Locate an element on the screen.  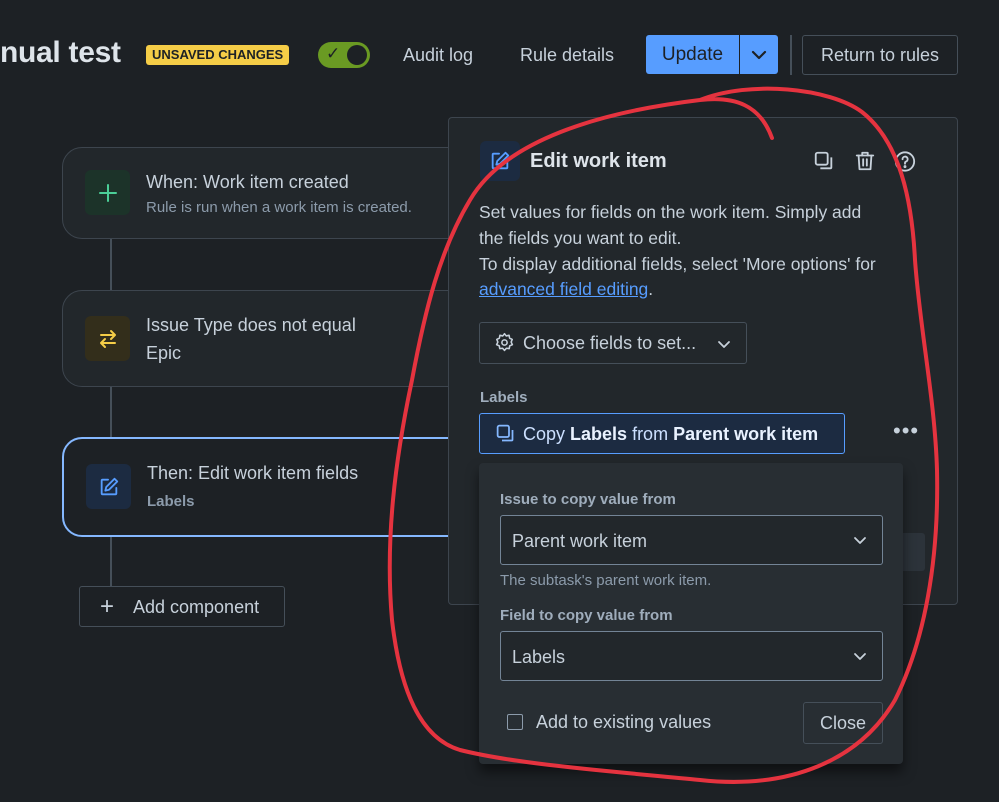
field-to-copy-label: Field to copy value from is located at coordinates (586, 615).